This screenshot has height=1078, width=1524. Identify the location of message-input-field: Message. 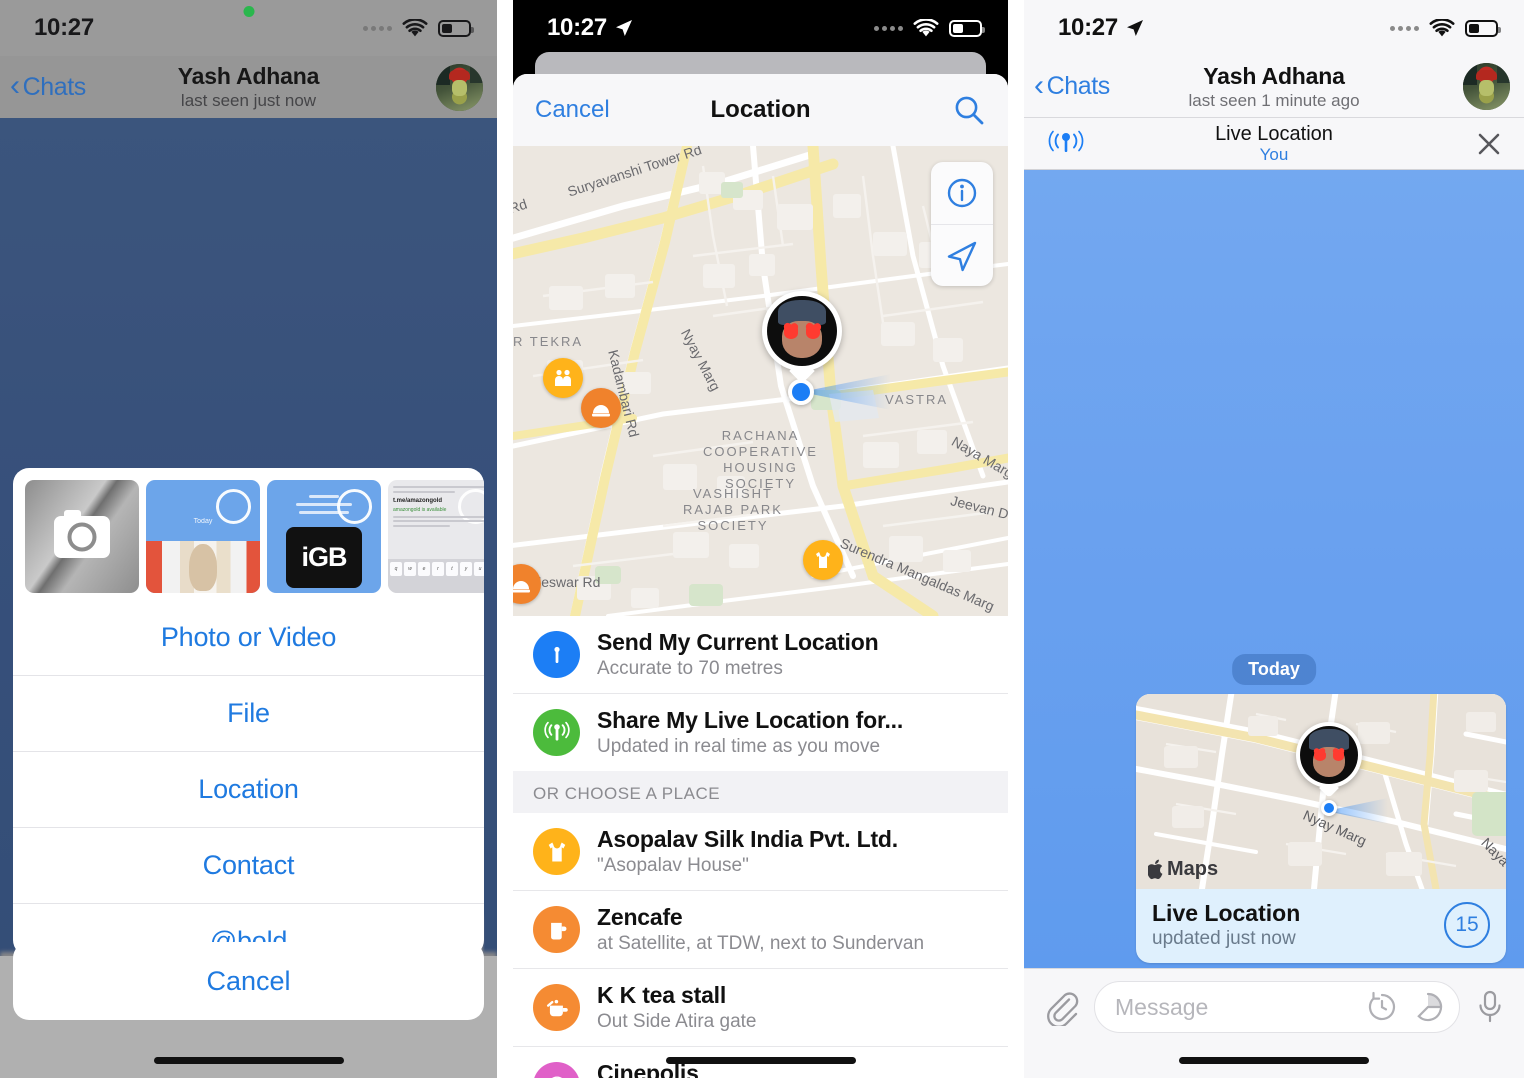
(1277, 1007).